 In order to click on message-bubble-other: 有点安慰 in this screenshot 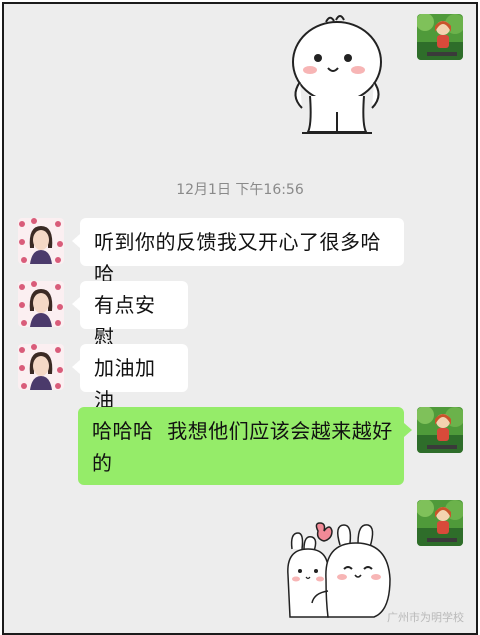, I will do `click(134, 315)`.